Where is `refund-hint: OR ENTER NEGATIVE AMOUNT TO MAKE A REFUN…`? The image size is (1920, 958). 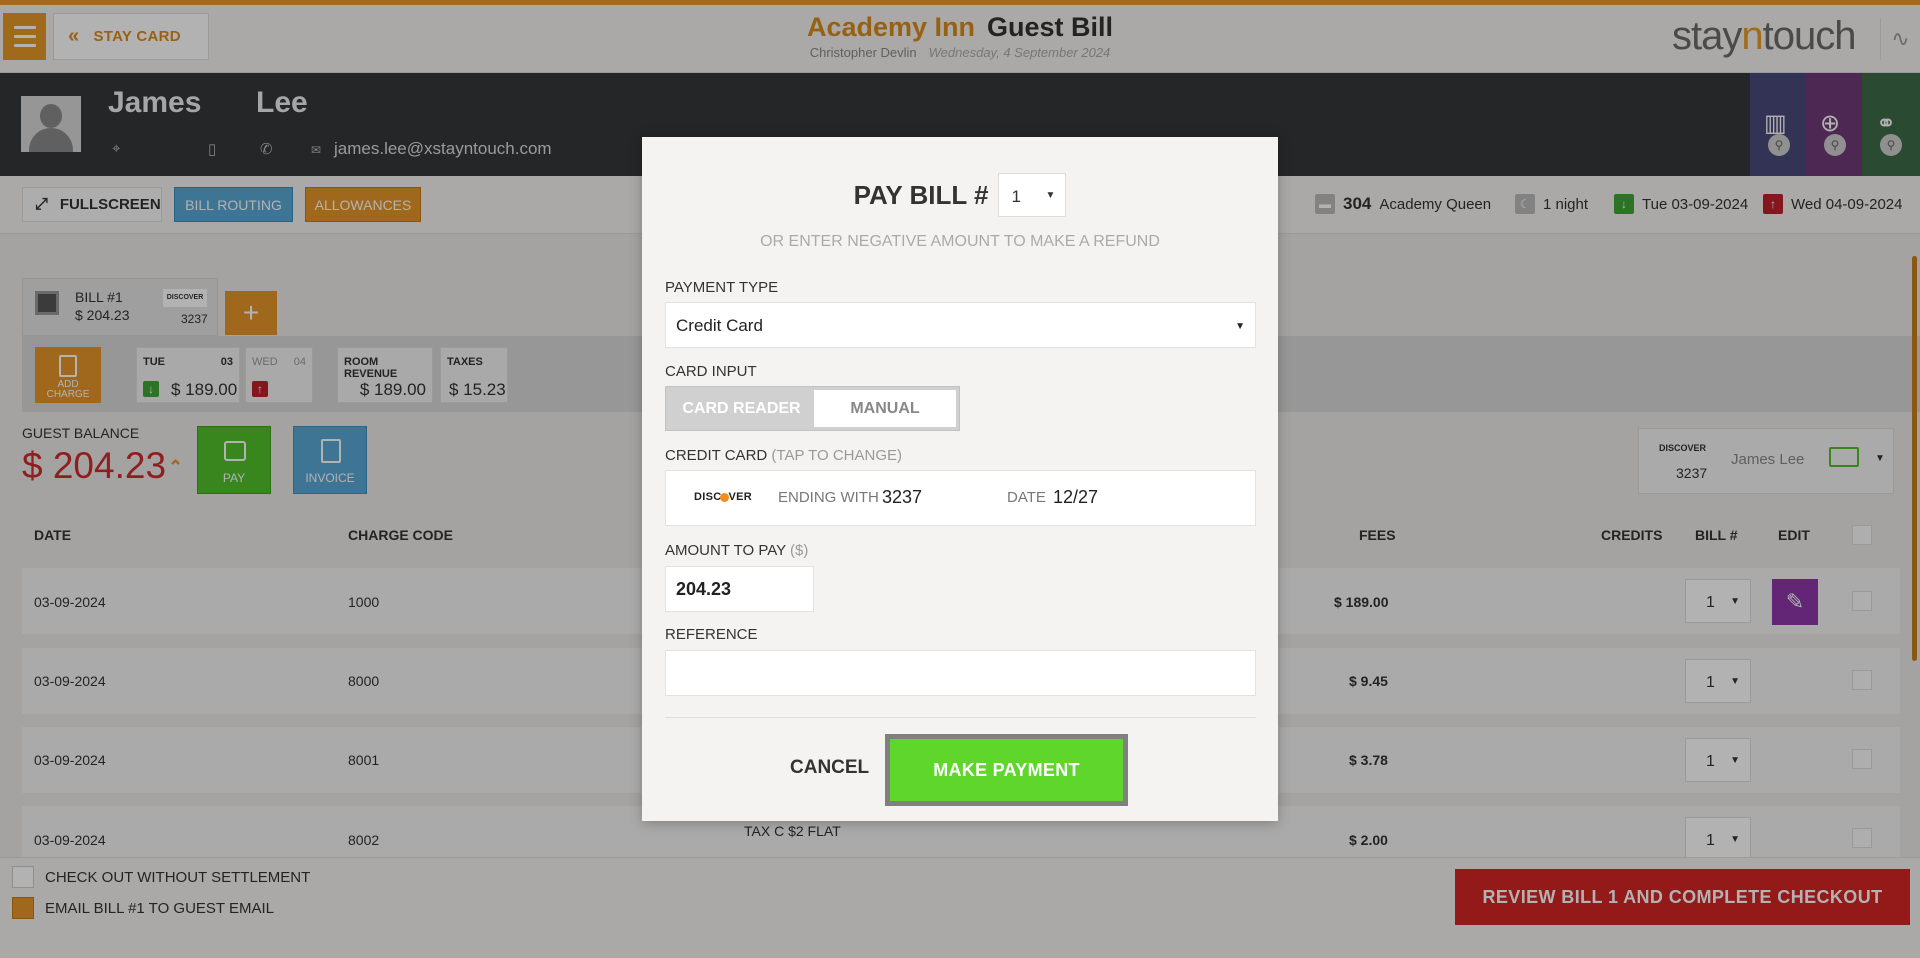
refund-hint: OR ENTER NEGATIVE AMOUNT TO MAKE A REFUN… is located at coordinates (960, 241).